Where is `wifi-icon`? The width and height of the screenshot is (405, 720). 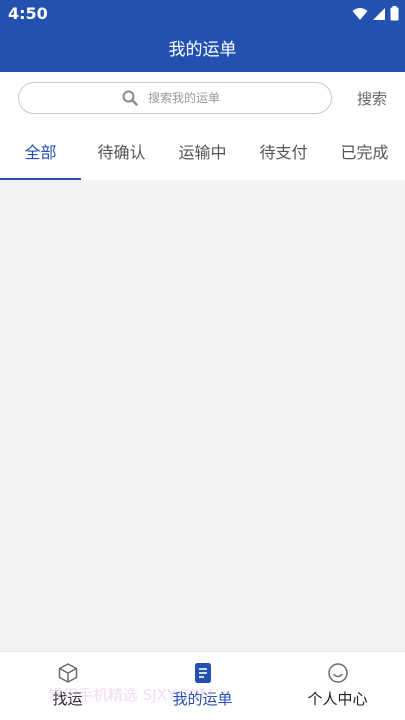 wifi-icon is located at coordinates (360, 13).